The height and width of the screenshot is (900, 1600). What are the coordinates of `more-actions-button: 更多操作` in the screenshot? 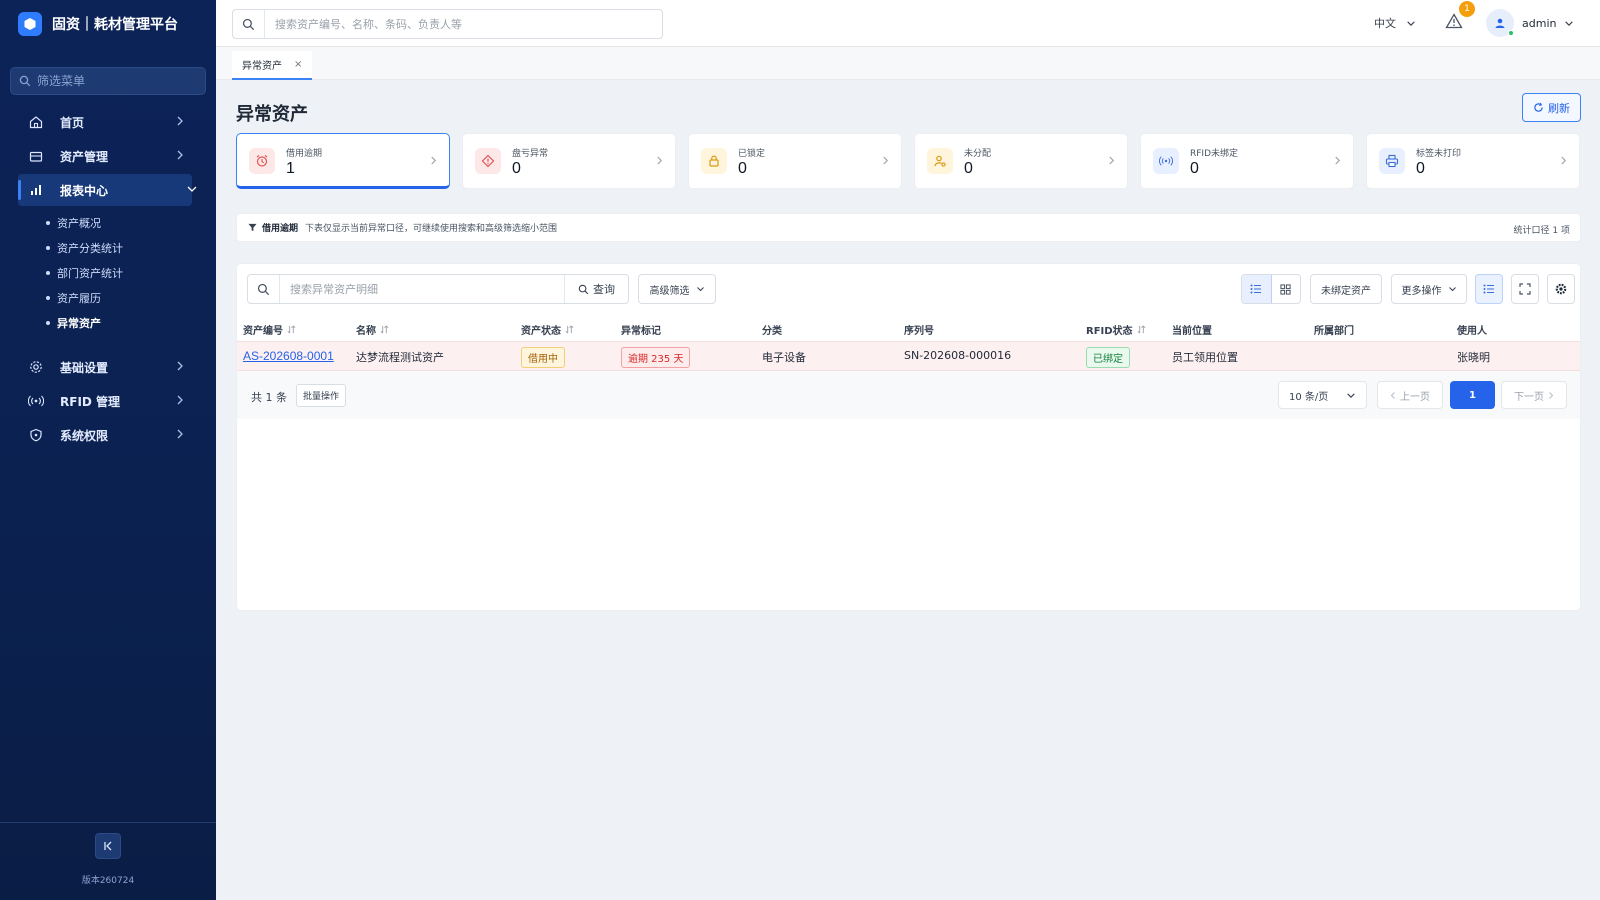 It's located at (1429, 289).